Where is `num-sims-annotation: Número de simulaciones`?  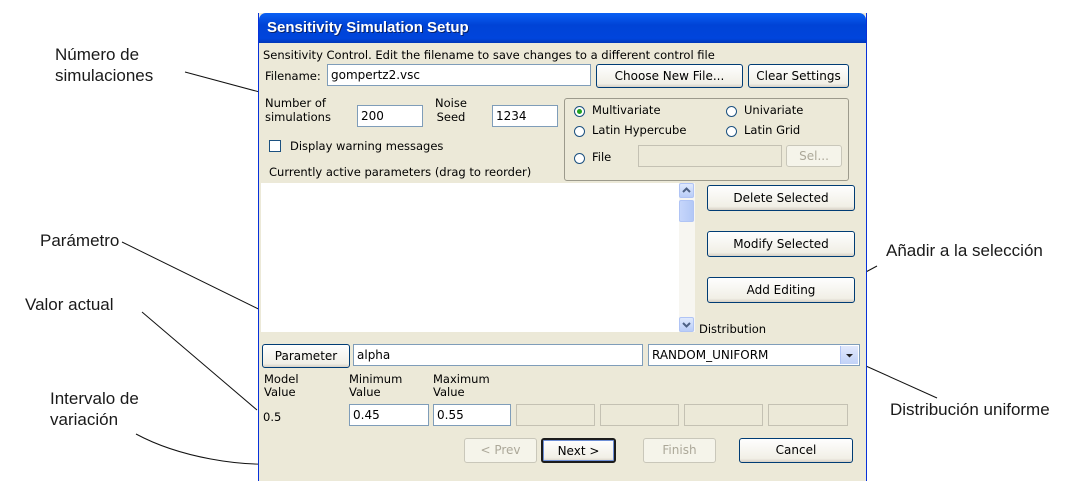 num-sims-annotation: Número de simulaciones is located at coordinates (104, 65).